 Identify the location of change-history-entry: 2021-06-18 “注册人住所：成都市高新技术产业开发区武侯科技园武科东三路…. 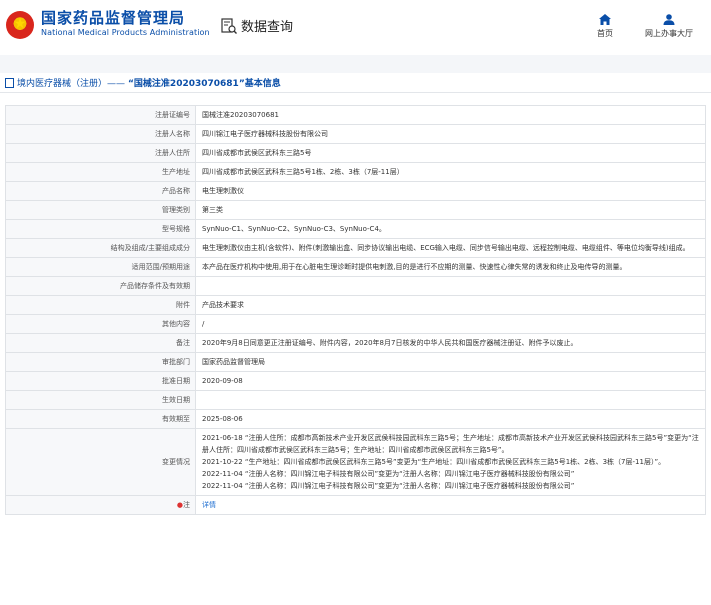
(450, 444).